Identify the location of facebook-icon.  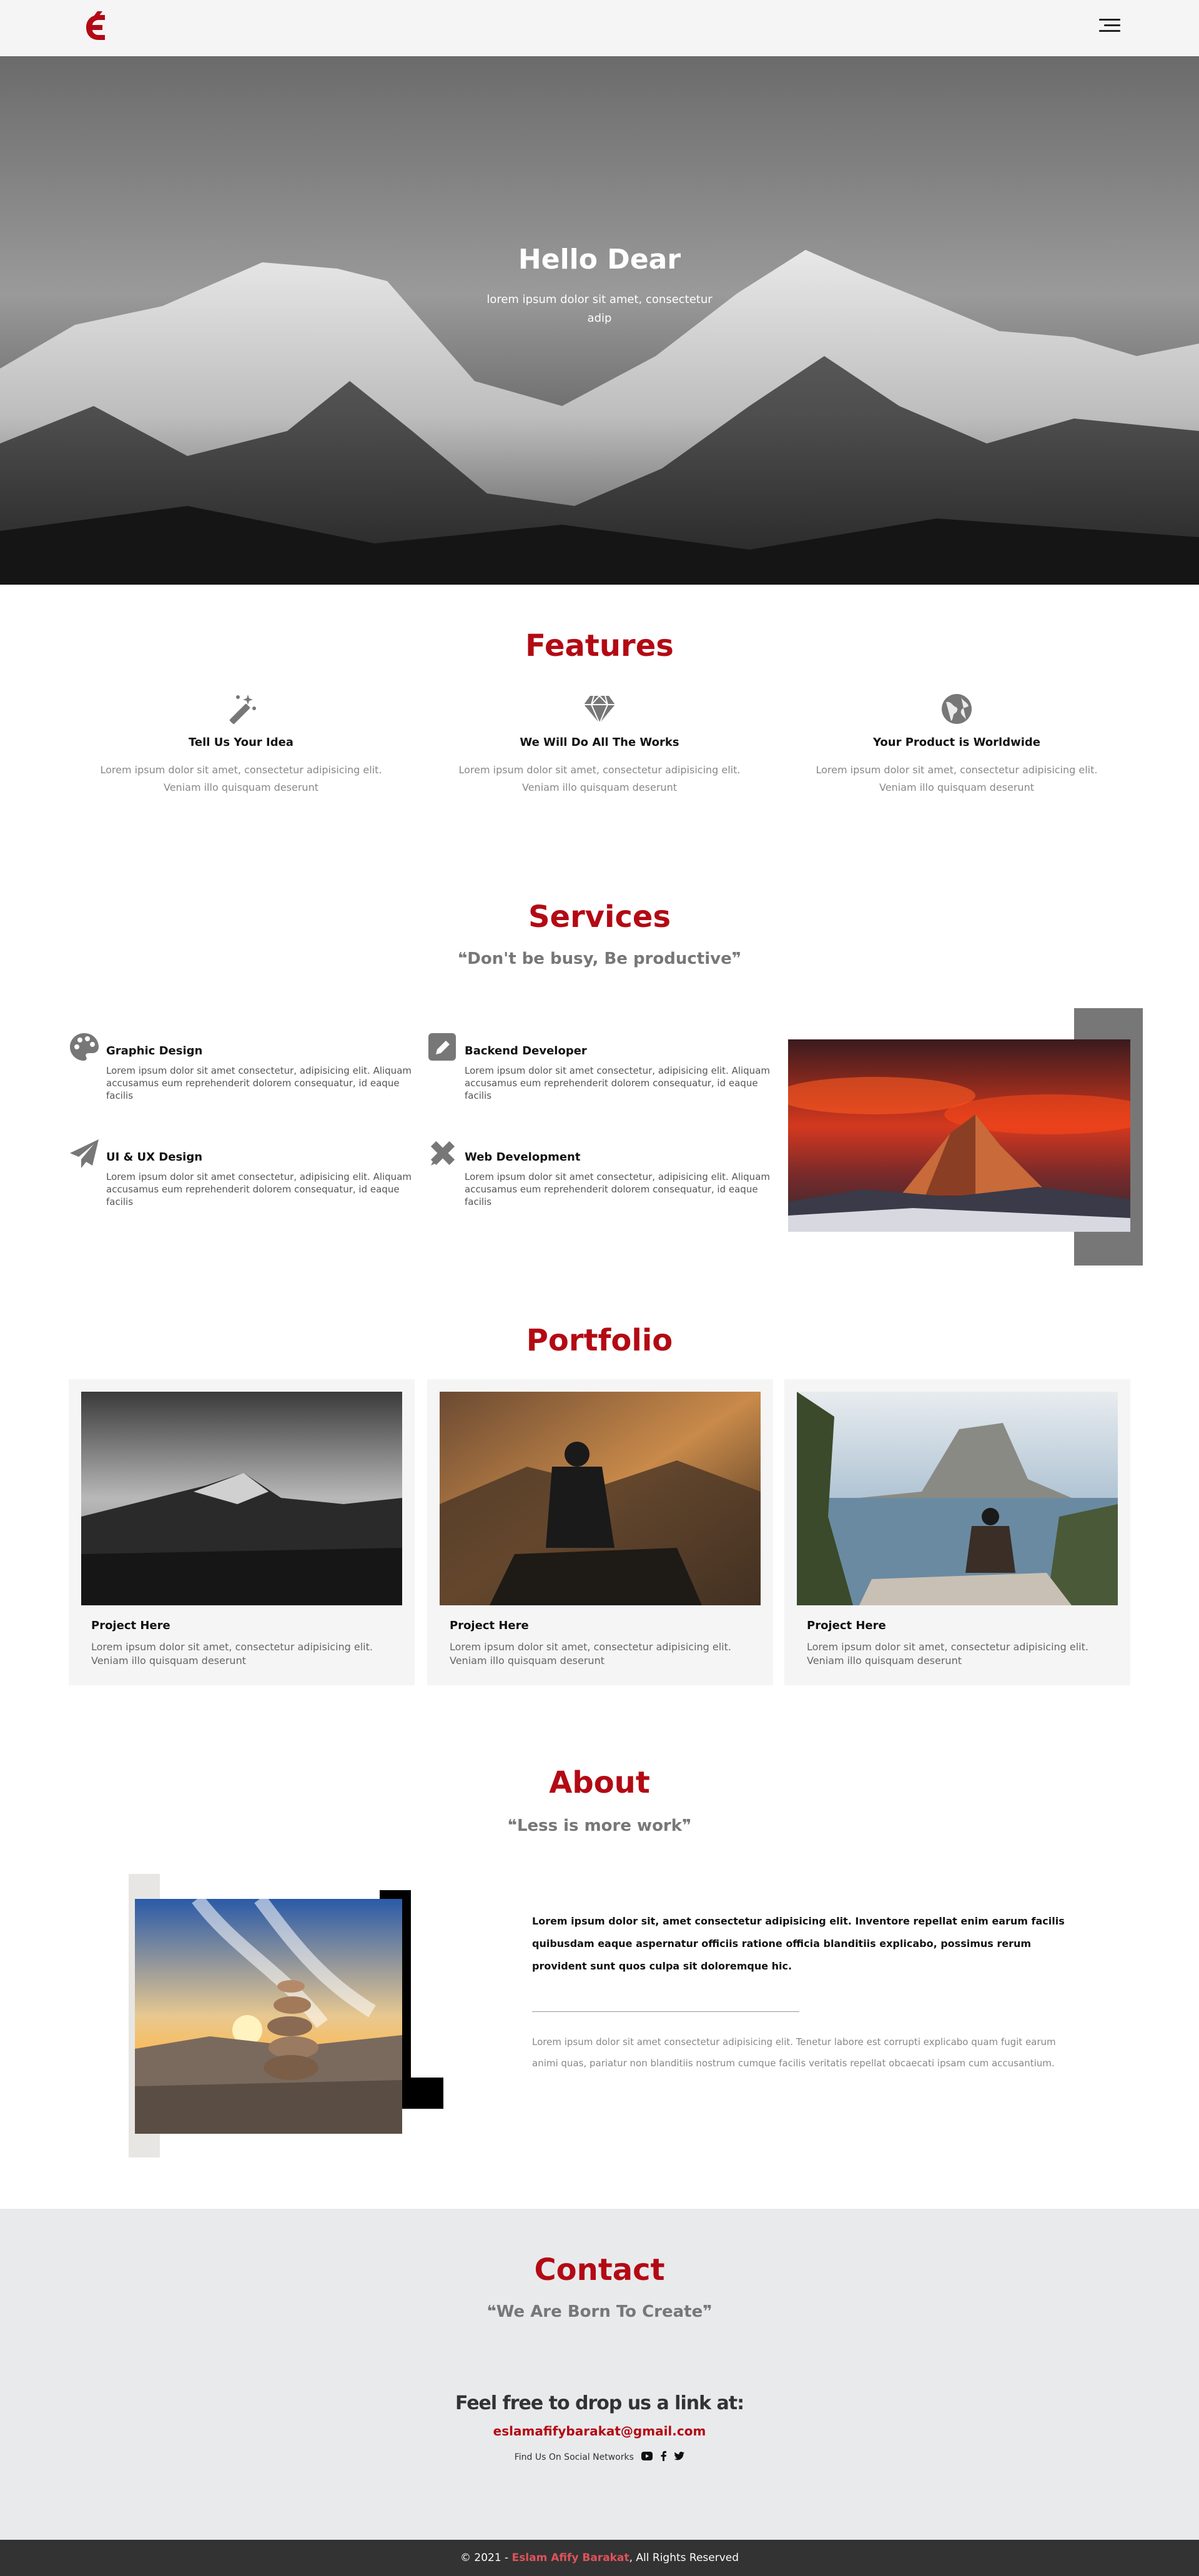
(664, 2457).